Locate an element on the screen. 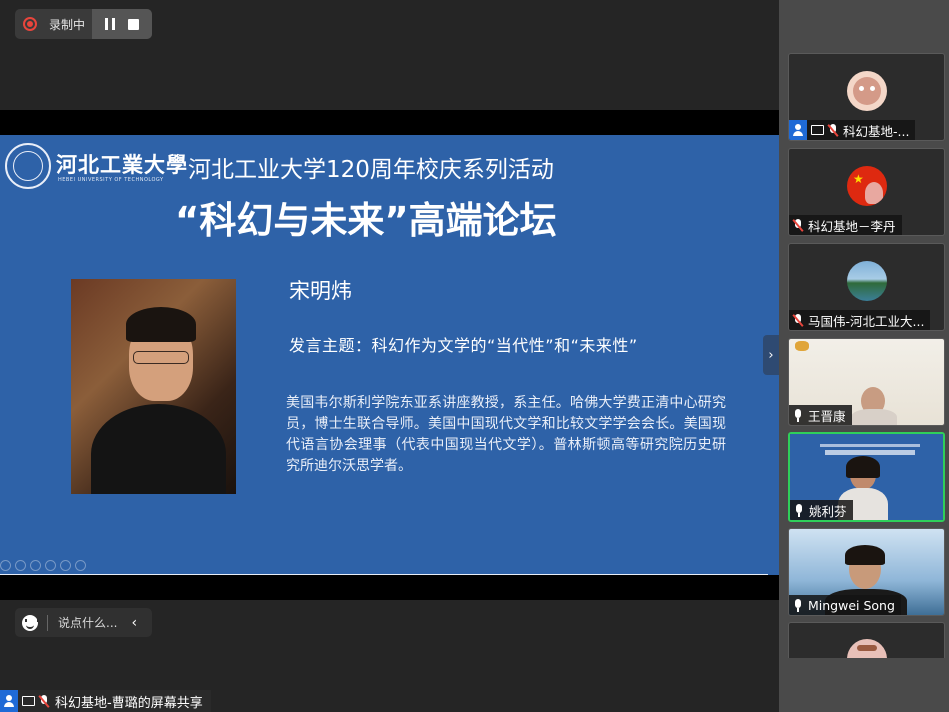 This screenshot has height=712, width=949. participant-video-tile: Mingwei Song is located at coordinates (866, 572).